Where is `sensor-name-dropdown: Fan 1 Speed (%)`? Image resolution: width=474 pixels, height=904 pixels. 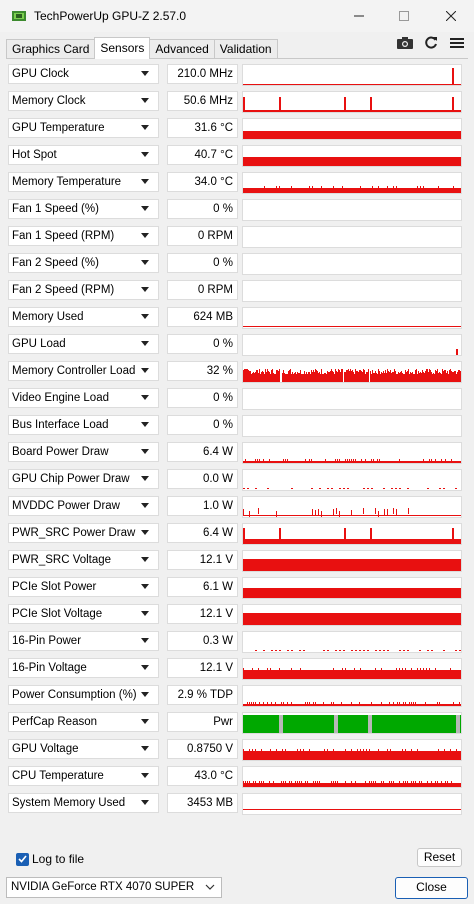
sensor-name-dropdown: Fan 1 Speed (%) is located at coordinates (83, 209).